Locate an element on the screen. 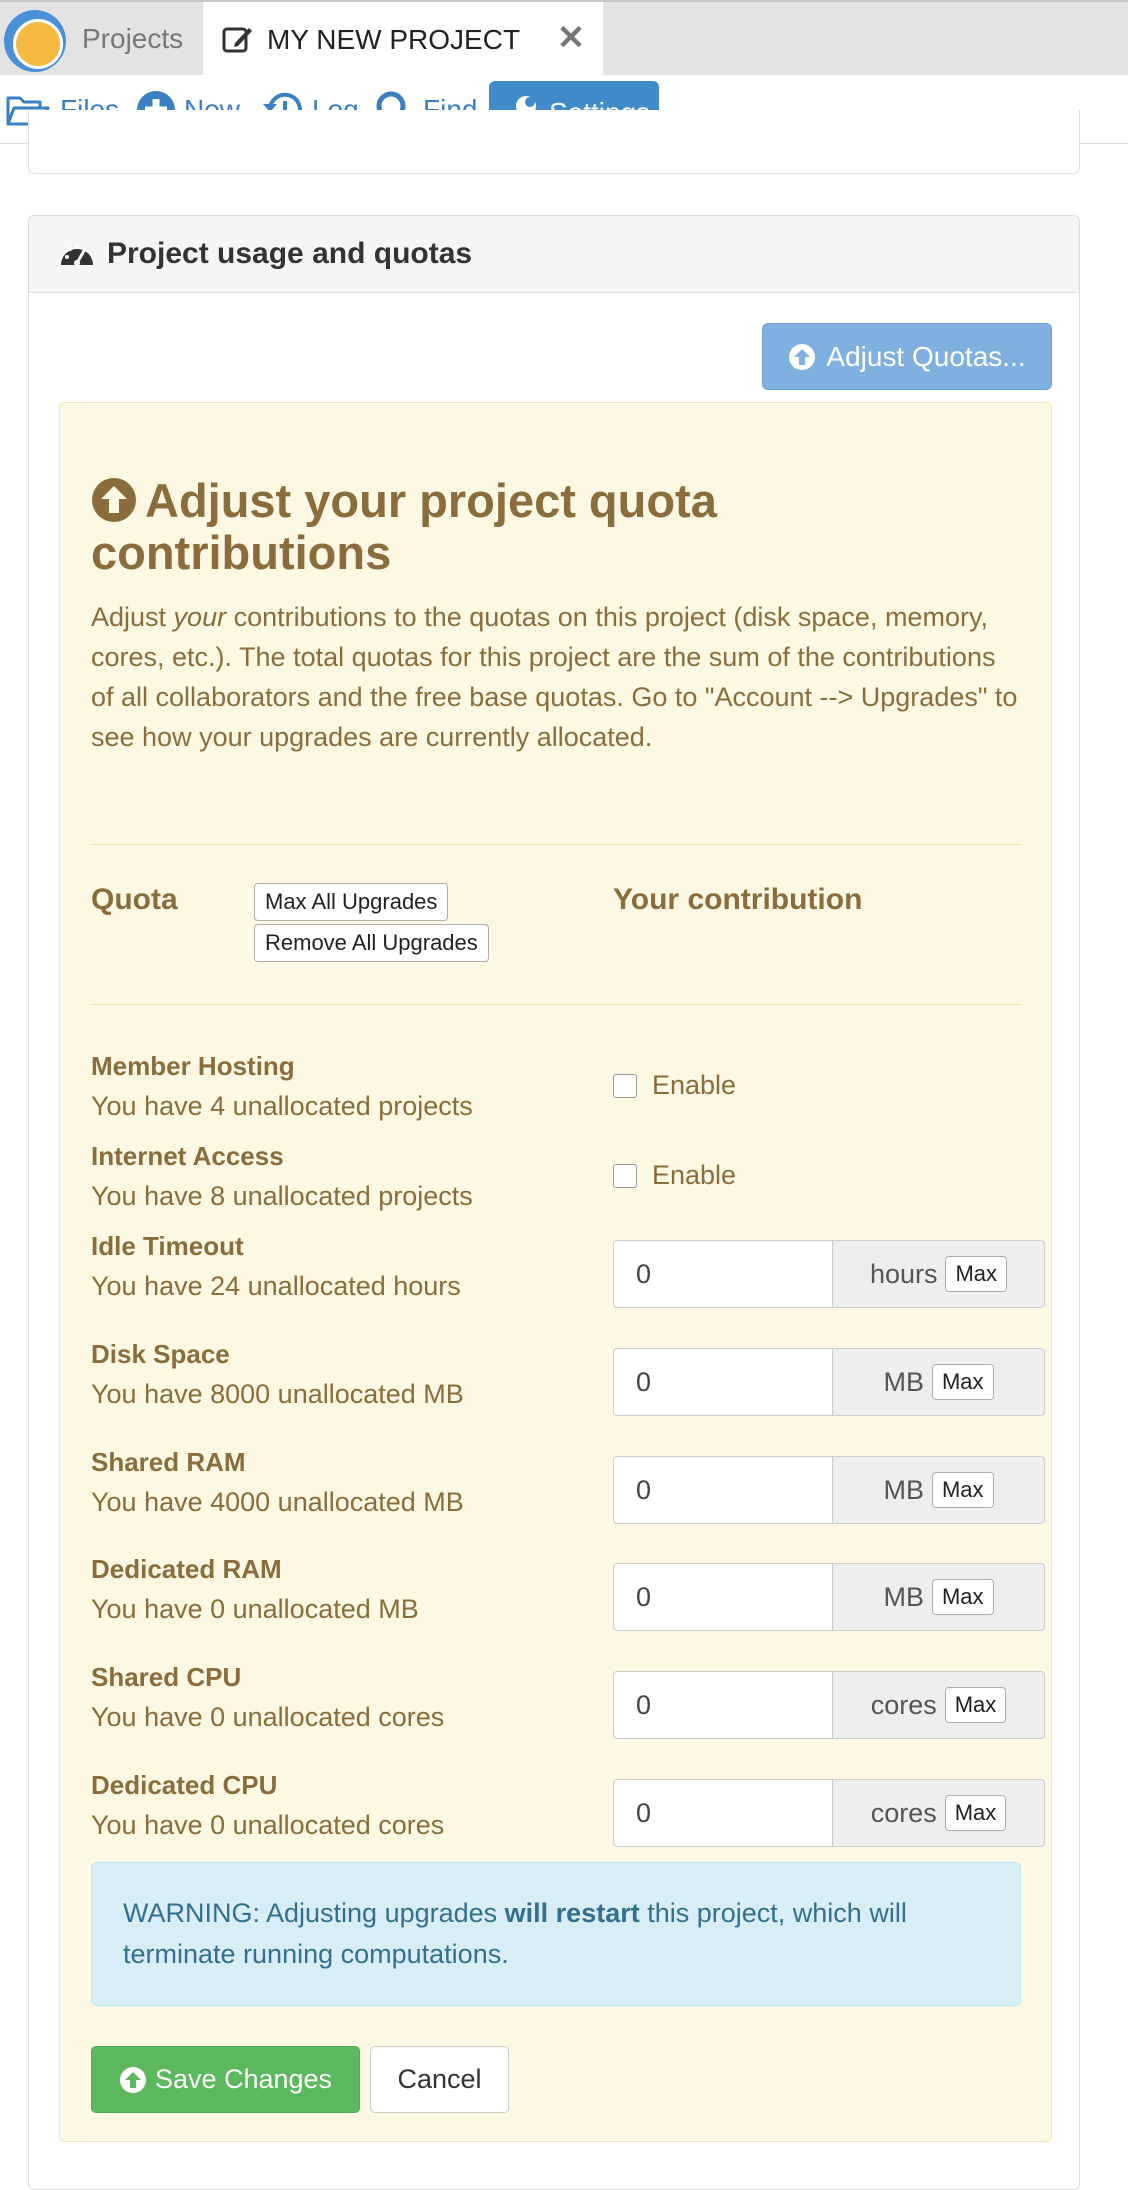 This screenshot has height=2190, width=1128. disk-space-input-group: MB Max is located at coordinates (829, 1382).